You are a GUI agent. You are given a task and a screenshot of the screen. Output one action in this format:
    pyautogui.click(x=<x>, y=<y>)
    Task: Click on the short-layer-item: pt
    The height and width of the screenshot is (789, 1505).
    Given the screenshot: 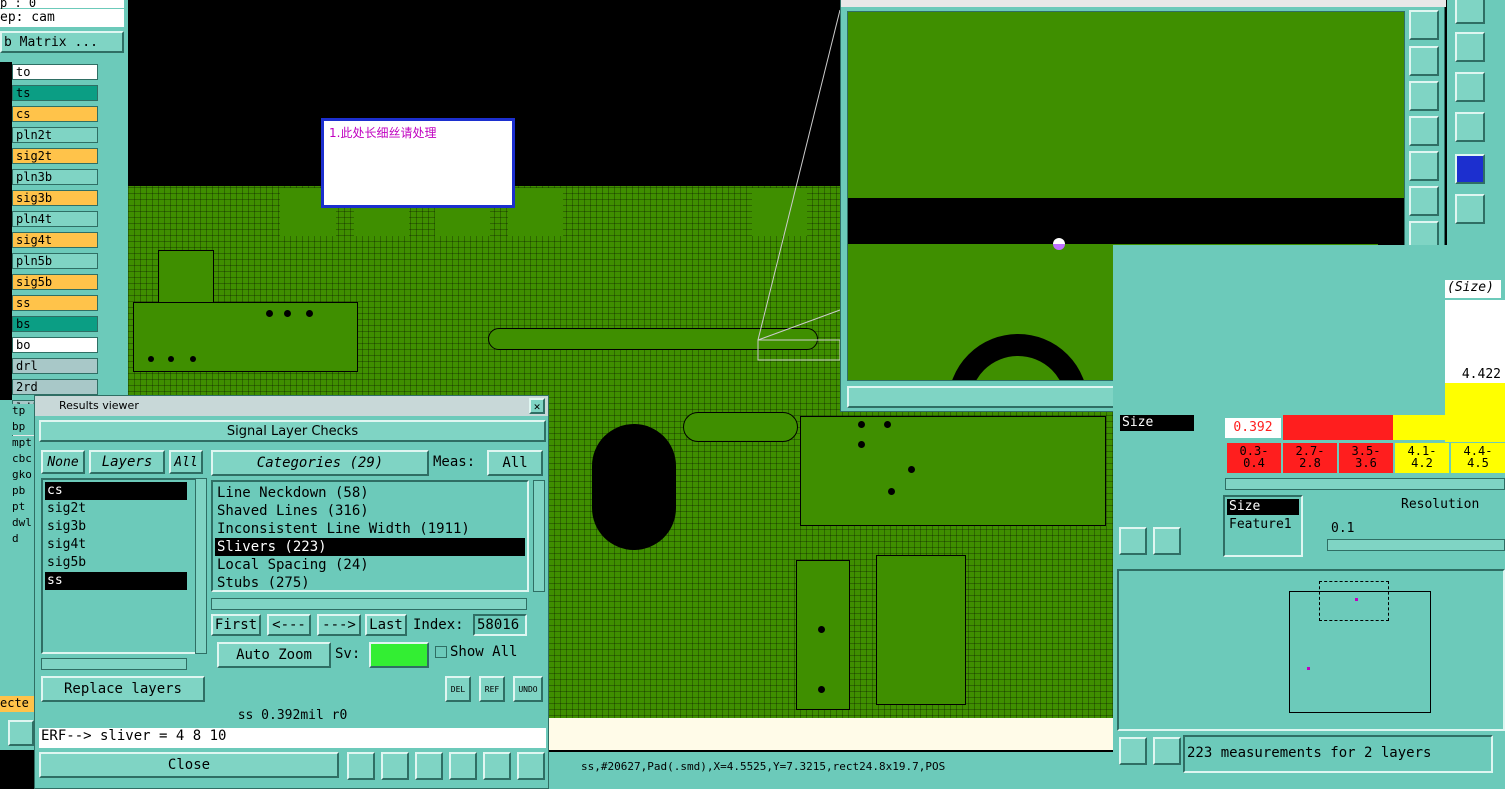 What is the action you would take?
    pyautogui.click(x=24, y=507)
    